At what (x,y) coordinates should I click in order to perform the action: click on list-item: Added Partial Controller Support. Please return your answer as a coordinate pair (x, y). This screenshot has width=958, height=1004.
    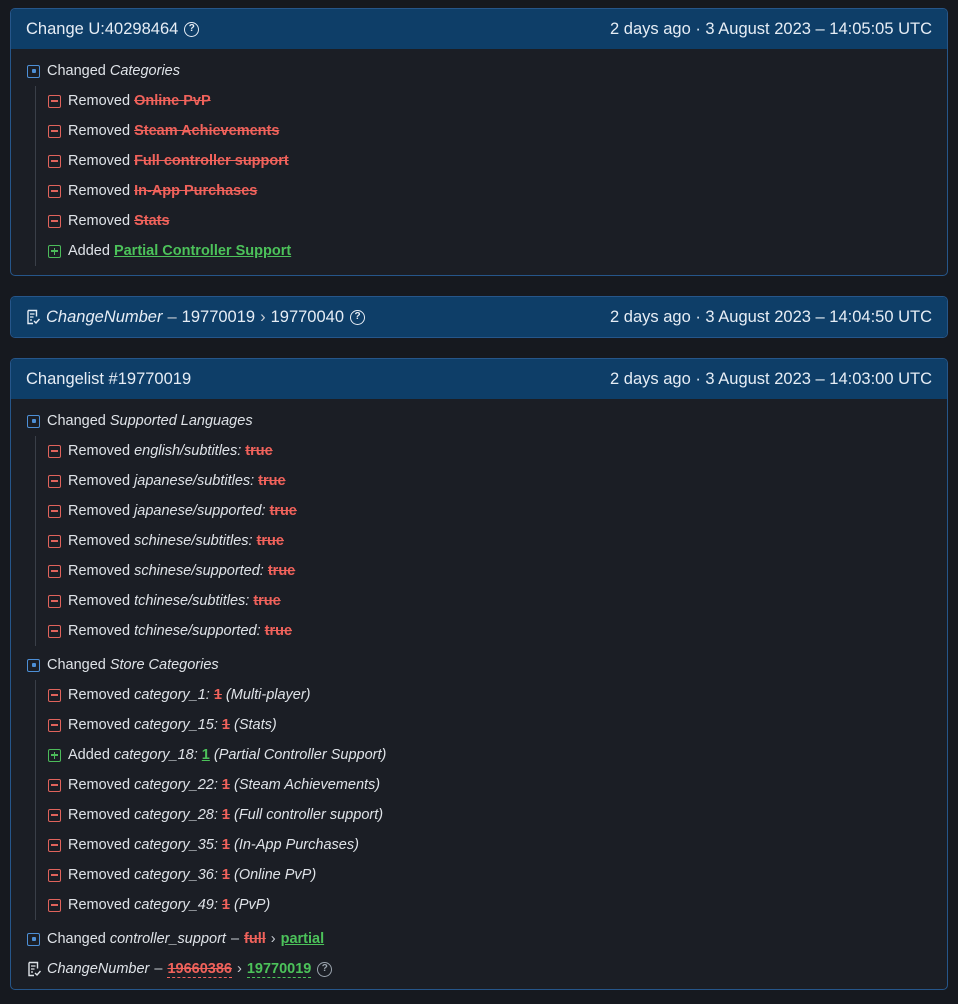
    Looking at the image, I should click on (489, 251).